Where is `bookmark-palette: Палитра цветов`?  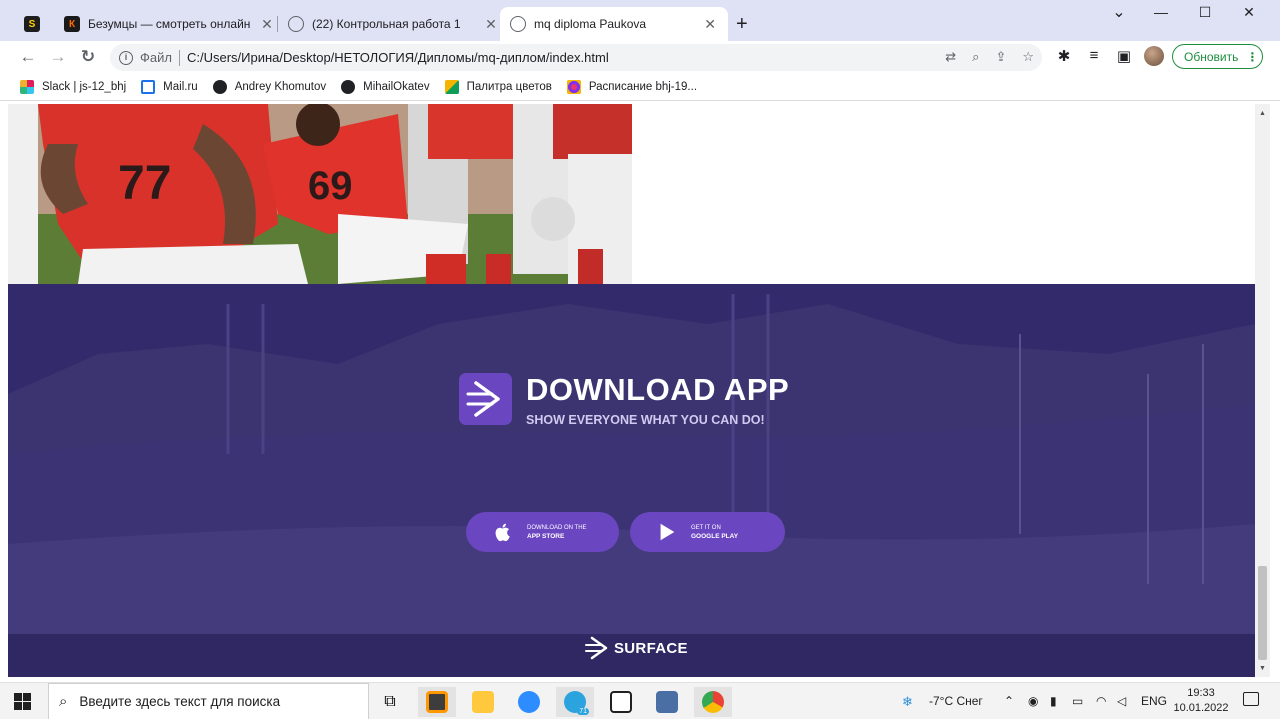
bookmark-palette: Палитра цветов is located at coordinates (498, 86).